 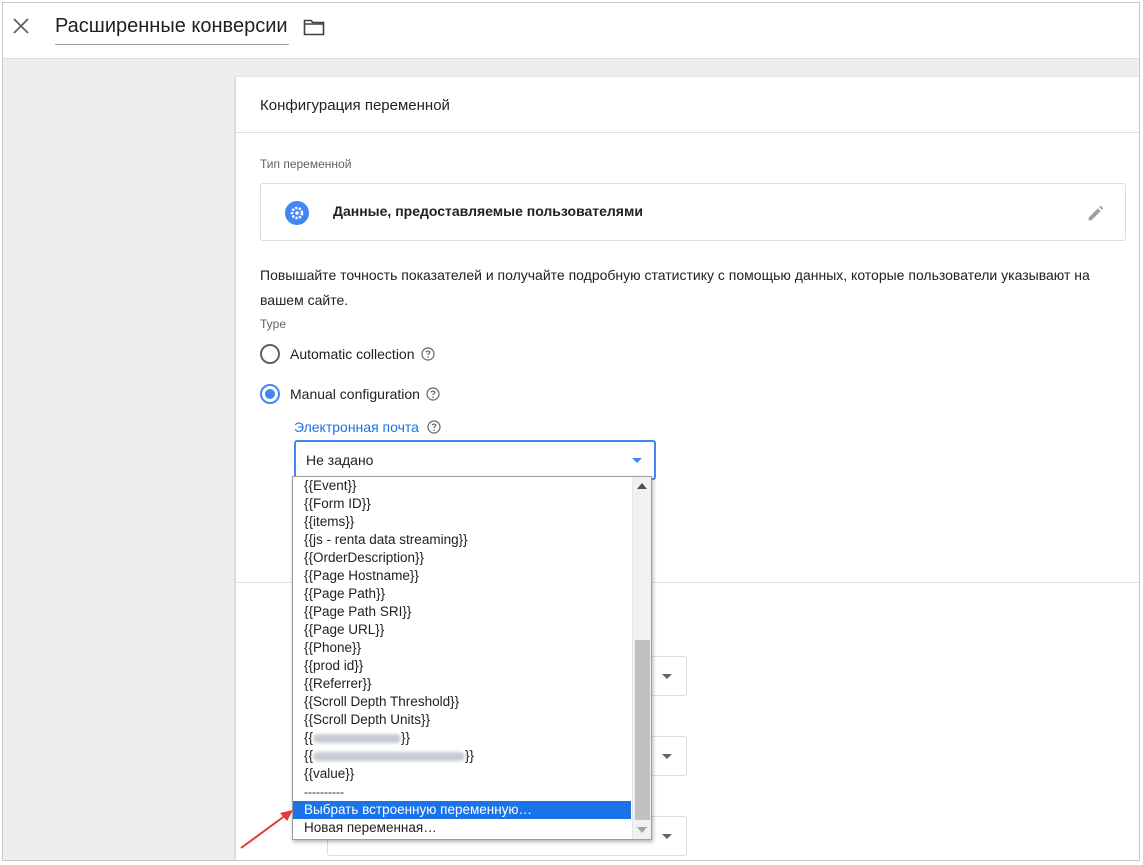 I want to click on dropdown-option: {{Event}}, so click(x=462, y=486).